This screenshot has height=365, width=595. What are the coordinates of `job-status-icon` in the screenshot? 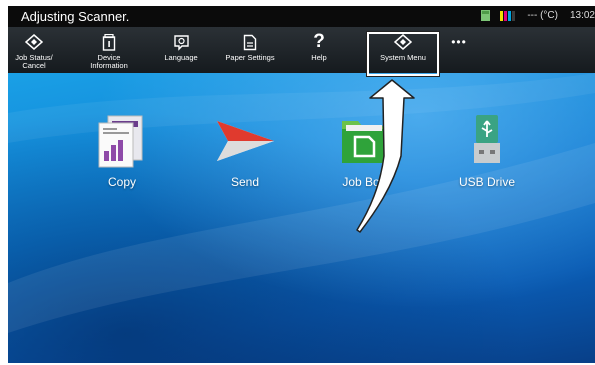 It's located at (34, 42).